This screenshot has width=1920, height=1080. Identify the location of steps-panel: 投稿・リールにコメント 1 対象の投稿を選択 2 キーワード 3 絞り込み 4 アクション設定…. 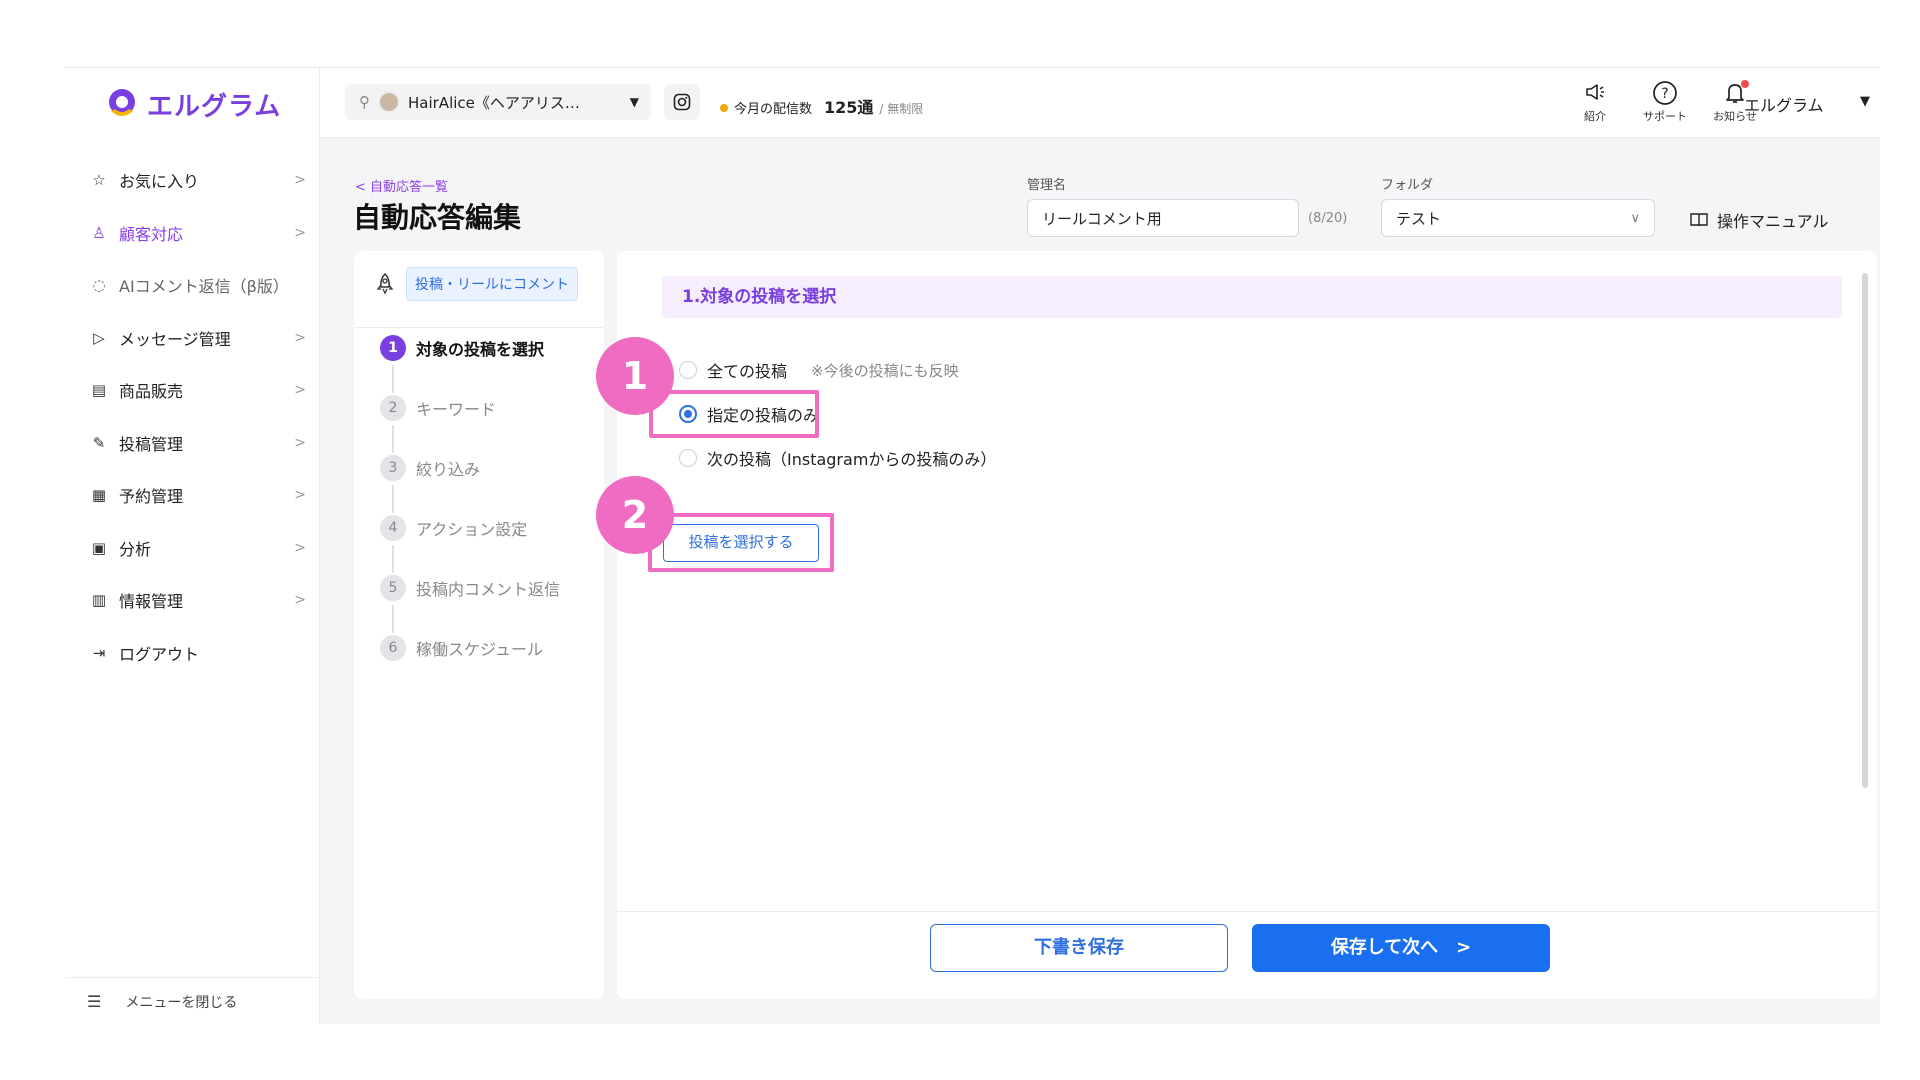
(479, 625).